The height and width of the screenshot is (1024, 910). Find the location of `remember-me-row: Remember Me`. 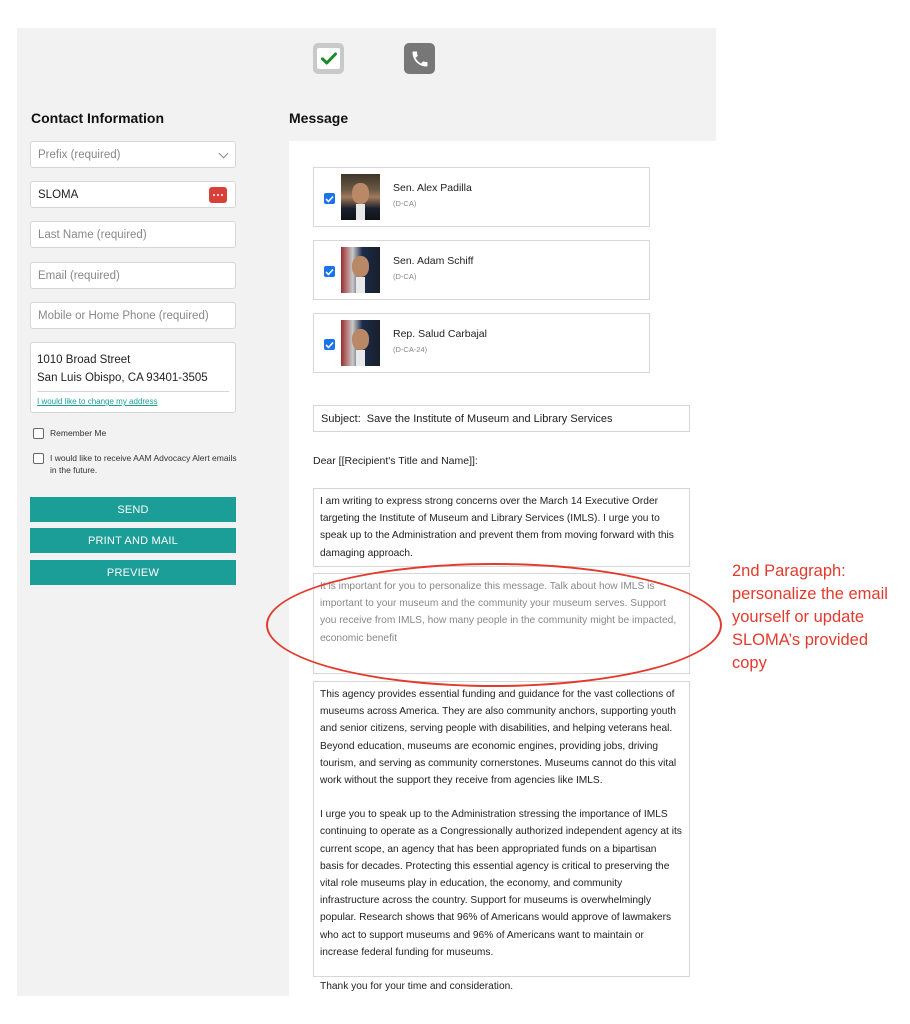

remember-me-row: Remember Me is located at coordinates (69, 433).